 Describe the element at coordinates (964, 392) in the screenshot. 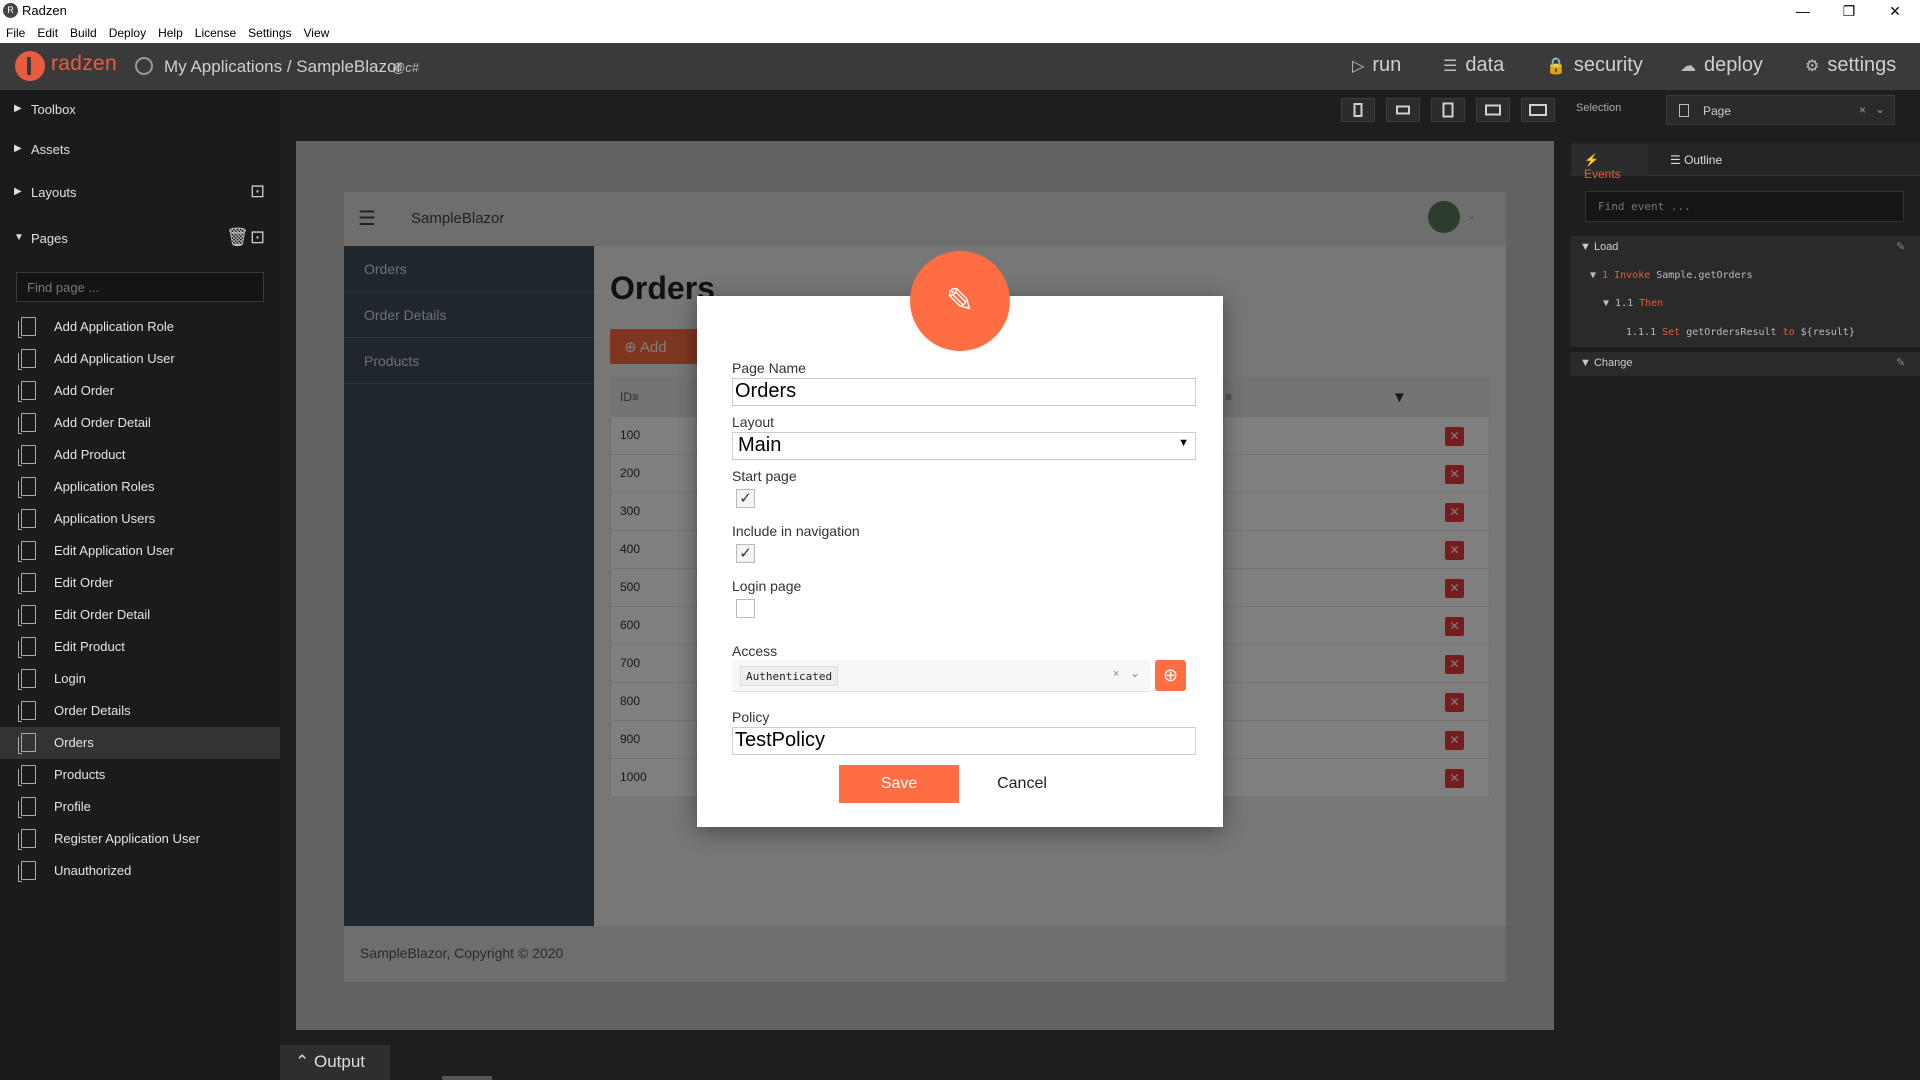

I see `page-name-input: Orders` at that location.